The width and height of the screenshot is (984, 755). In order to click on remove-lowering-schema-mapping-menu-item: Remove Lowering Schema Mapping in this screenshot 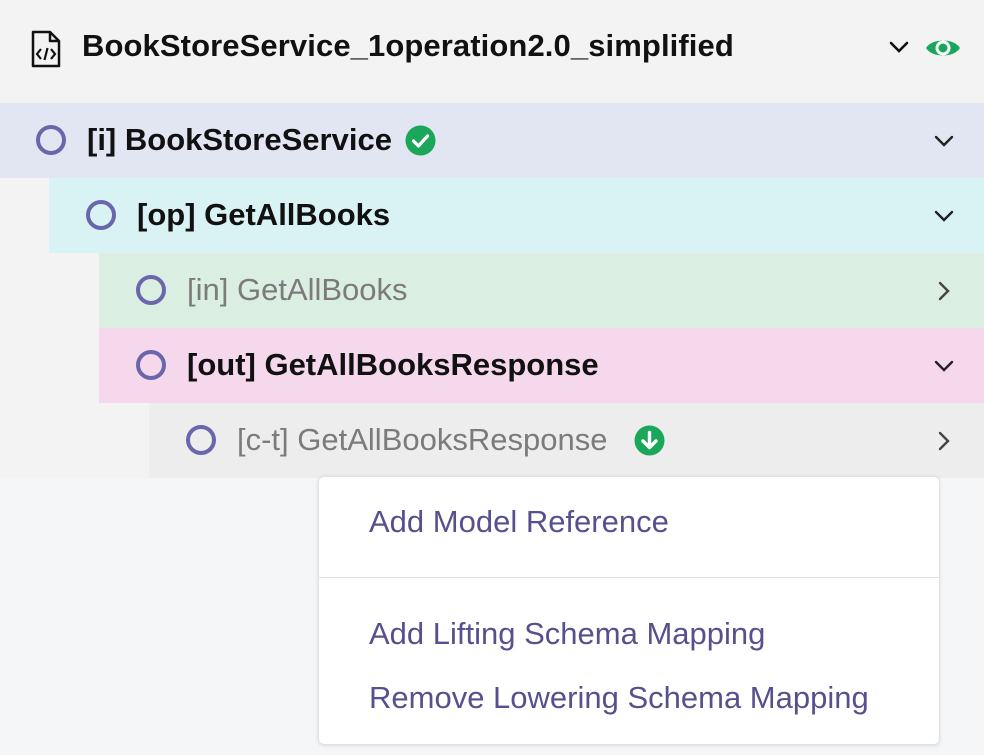, I will do `click(619, 698)`.